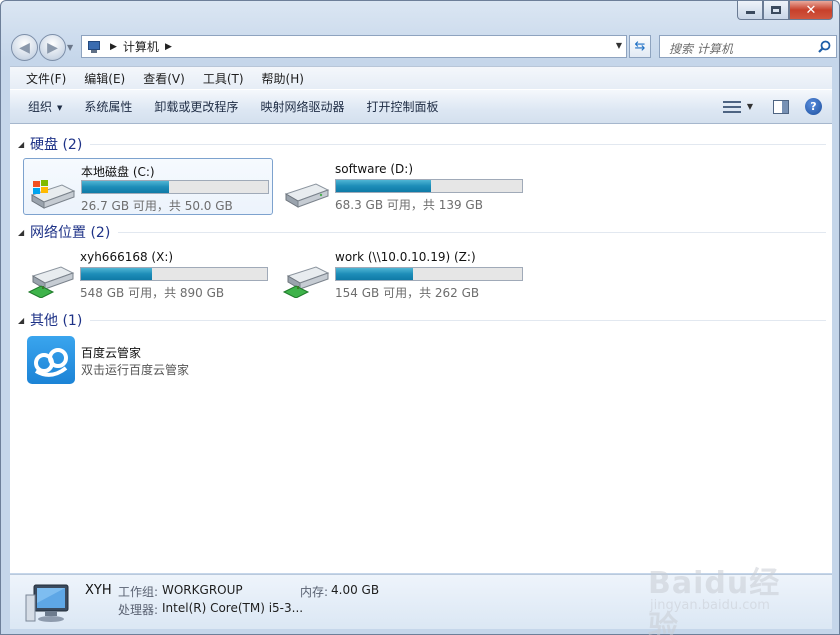 This screenshot has height=635, width=840. Describe the element at coordinates (53, 194) in the screenshot. I see `windows-drive-icon` at that location.